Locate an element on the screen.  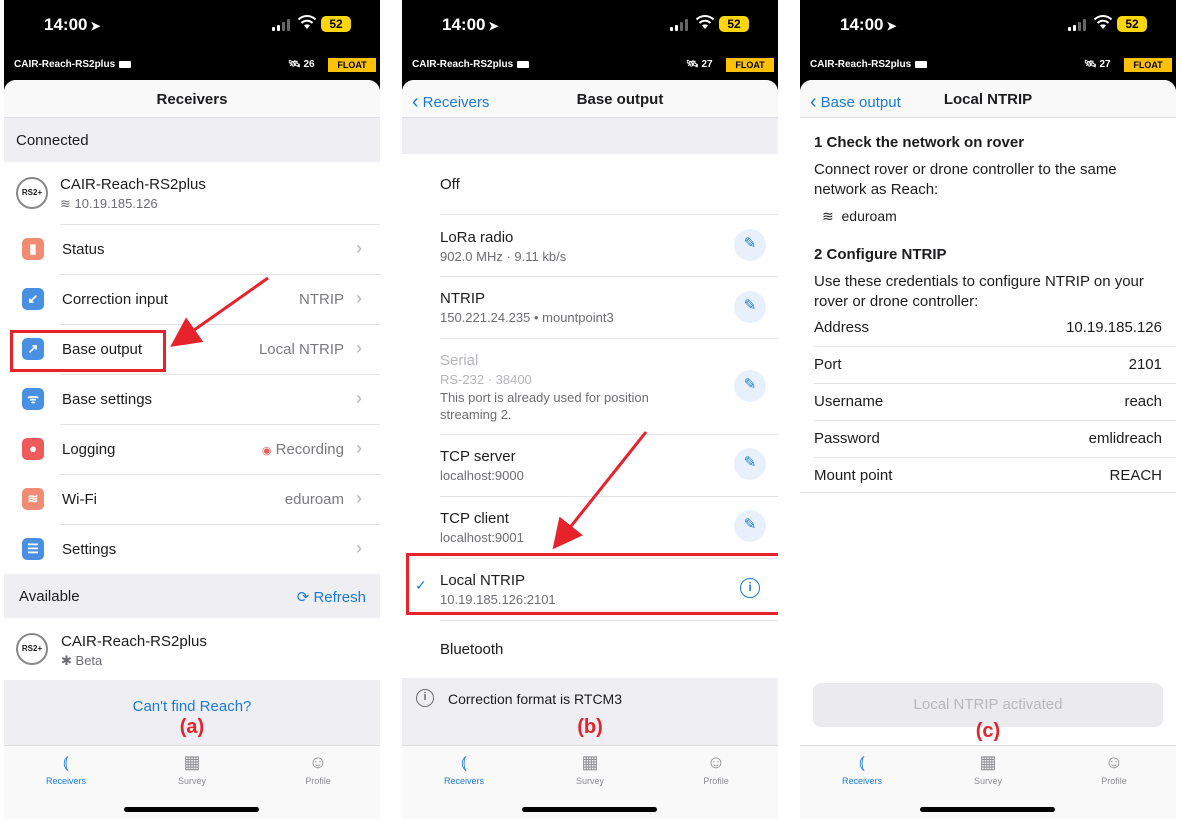
option-title: Bluetooth is located at coordinates (472, 649).